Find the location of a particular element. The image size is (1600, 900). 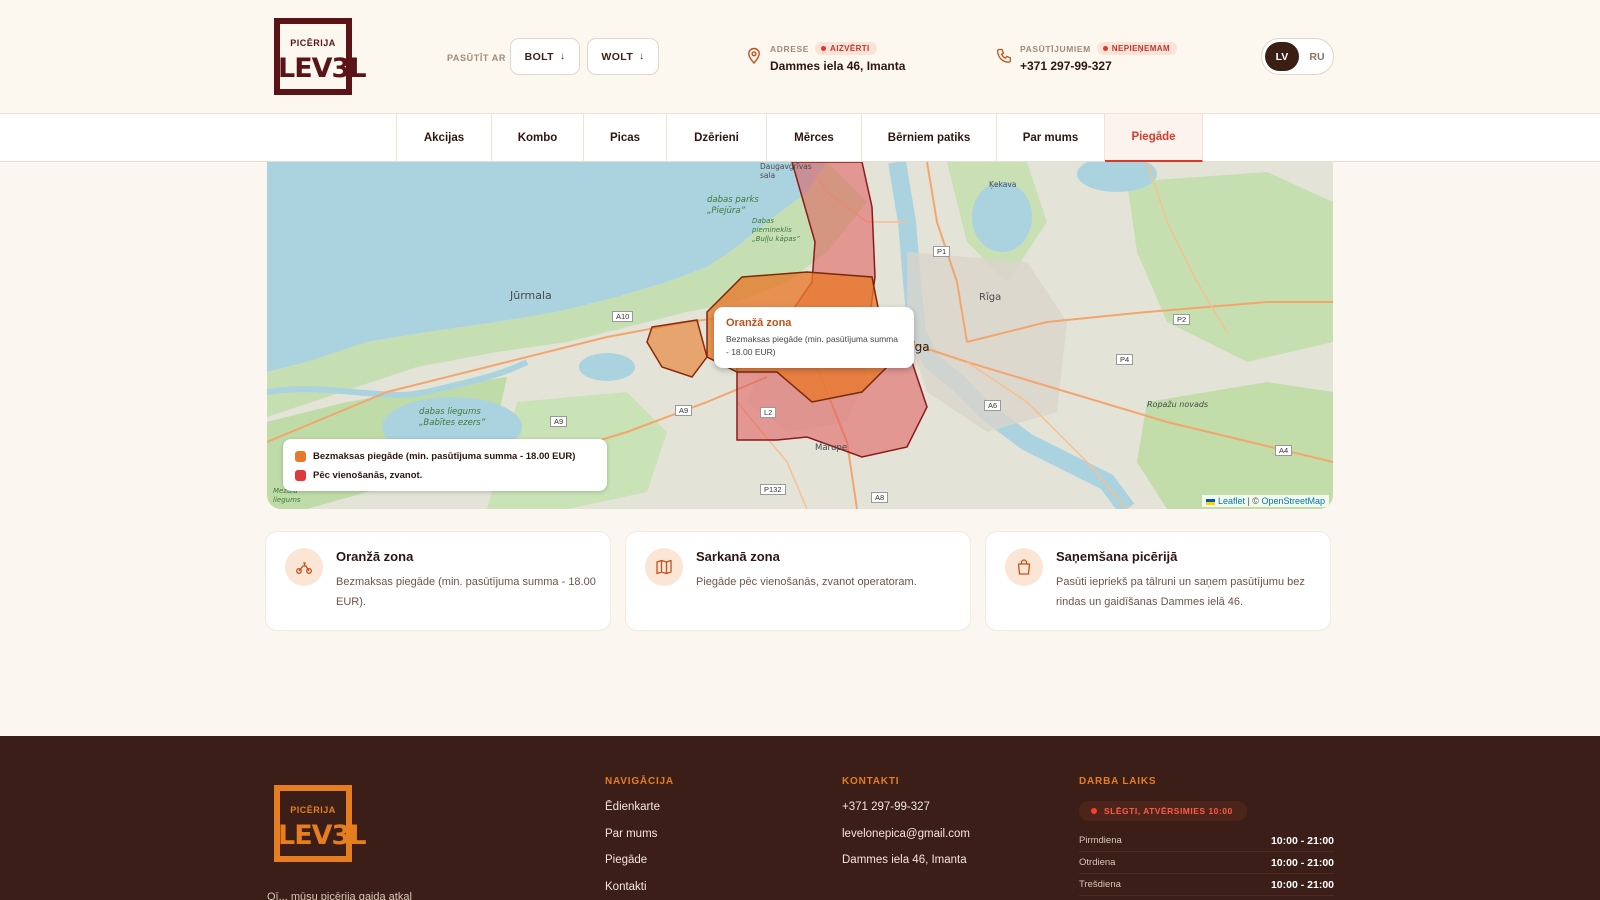

road-tag: L2 is located at coordinates (768, 412).